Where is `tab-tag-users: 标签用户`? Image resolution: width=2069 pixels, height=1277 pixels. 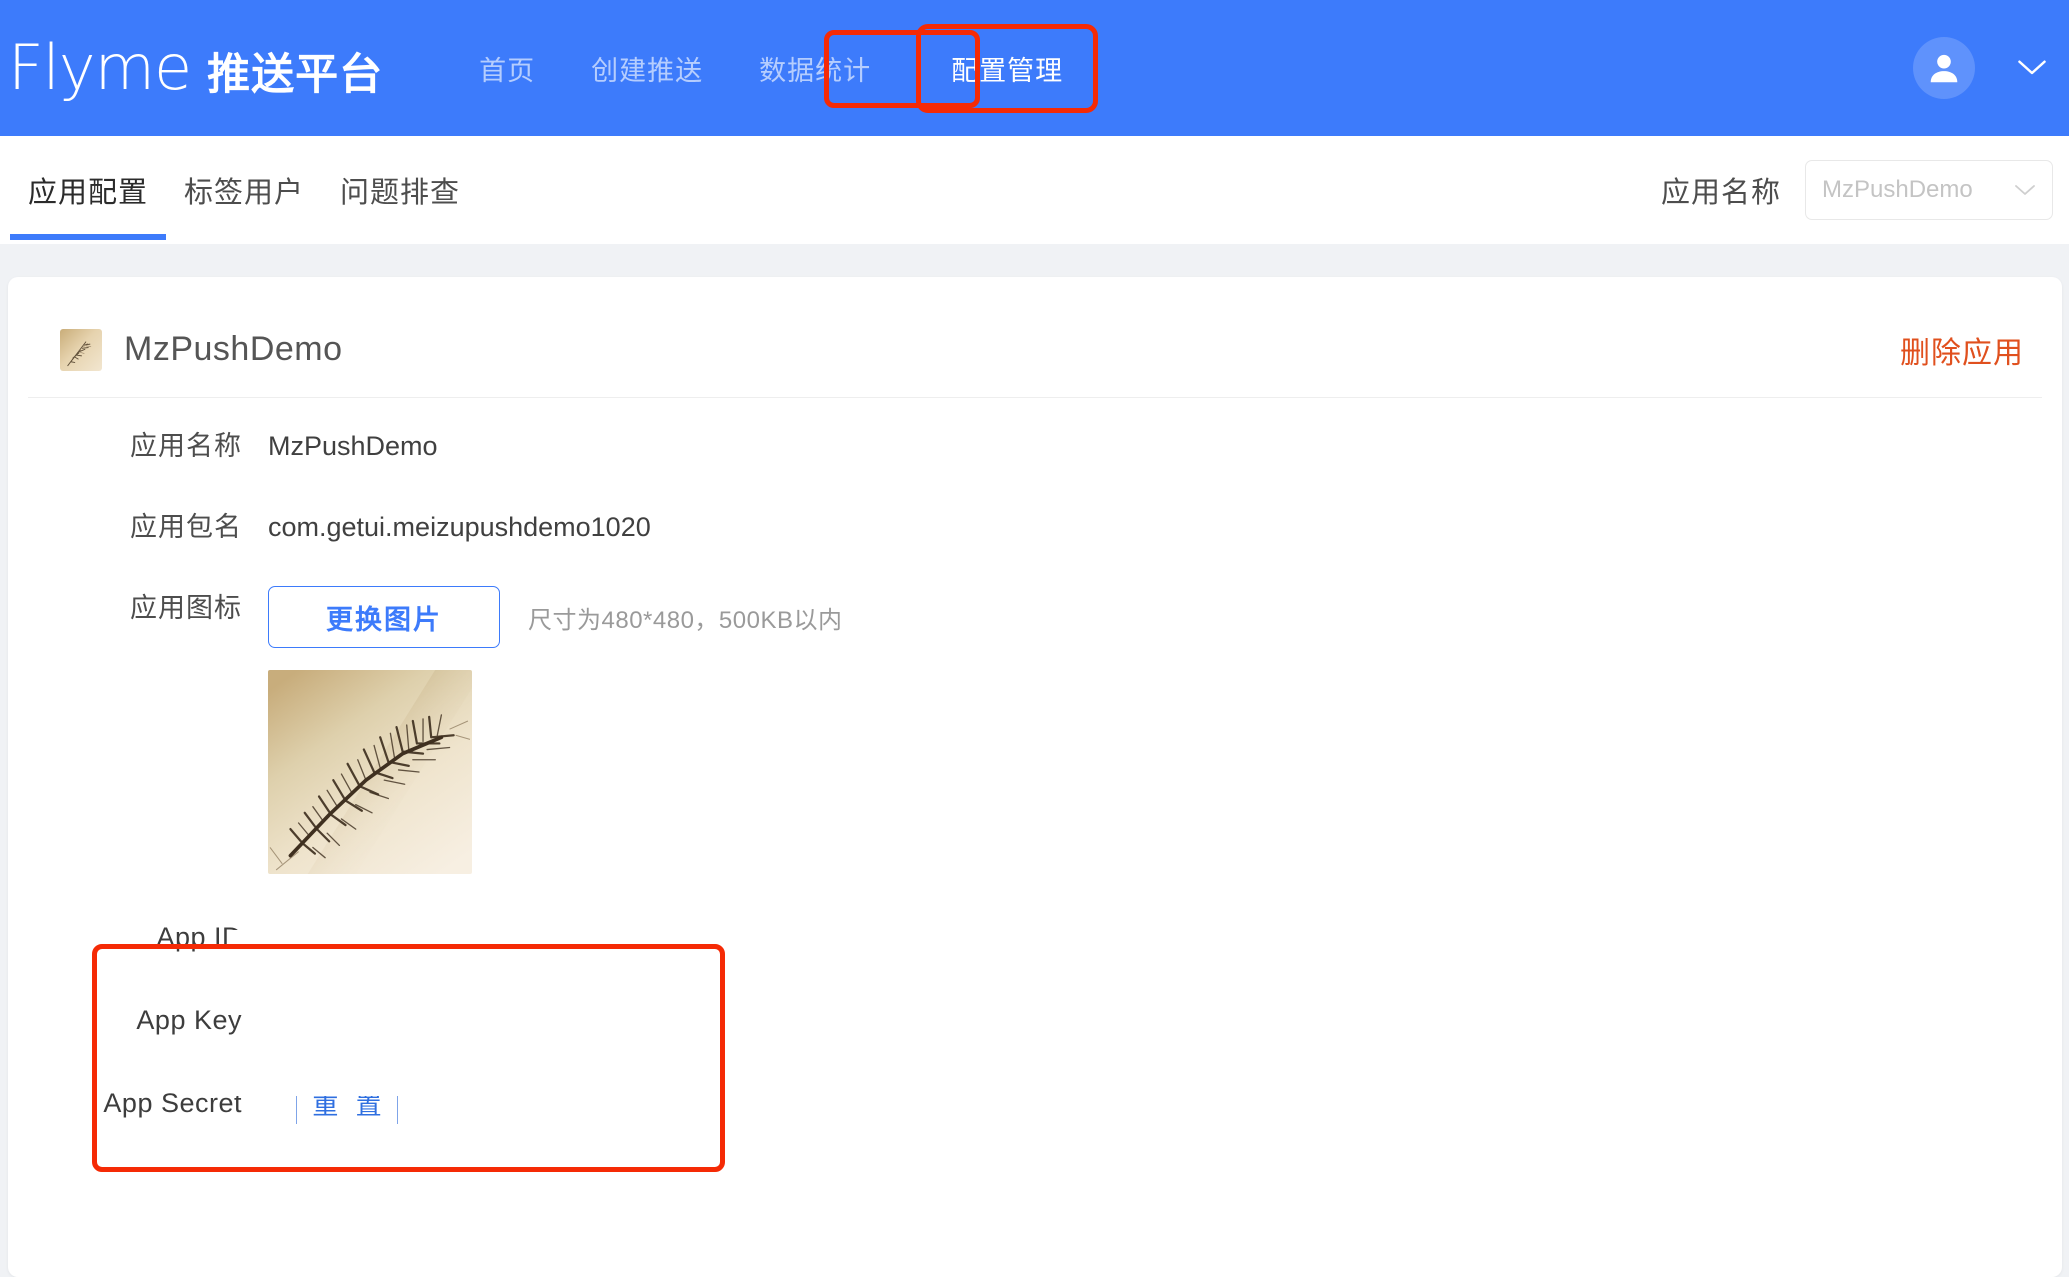 tab-tag-users: 标签用户 is located at coordinates (244, 190).